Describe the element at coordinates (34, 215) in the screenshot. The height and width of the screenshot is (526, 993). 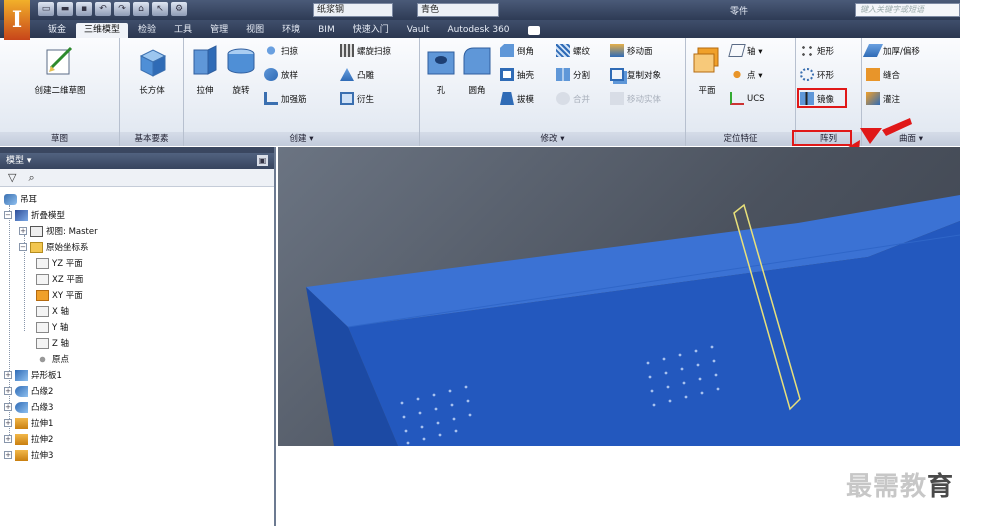
I see `tree-node-folded-model: − 折叠模型` at that location.